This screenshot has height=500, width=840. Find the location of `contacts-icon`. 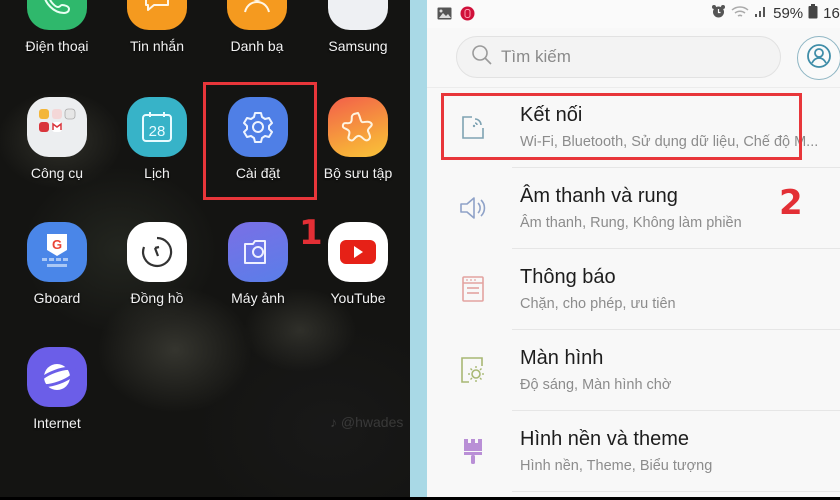

contacts-icon is located at coordinates (257, 15).